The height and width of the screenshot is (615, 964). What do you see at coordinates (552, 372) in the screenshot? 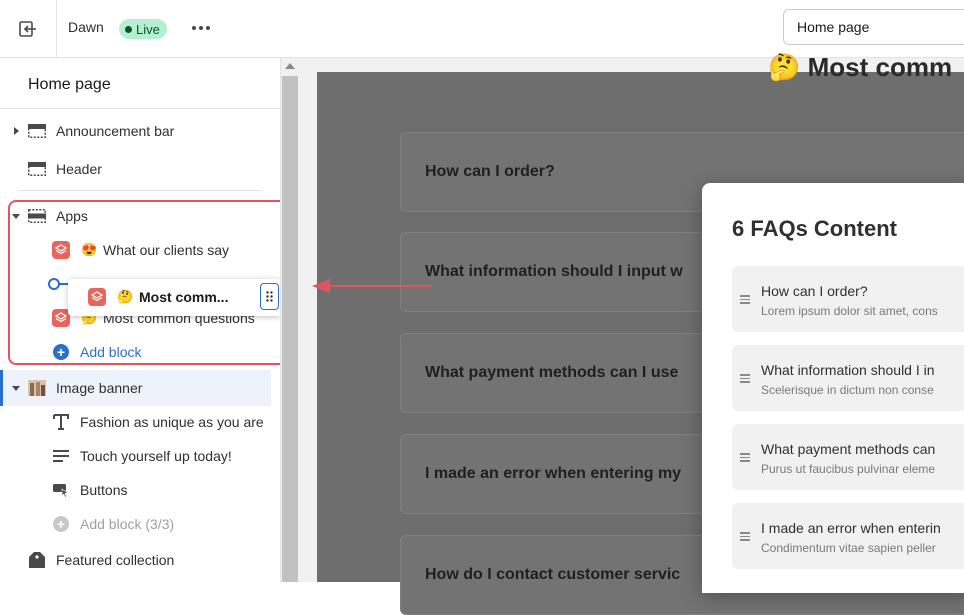
I see `faq-question: What payment methods can I use` at bounding box center [552, 372].